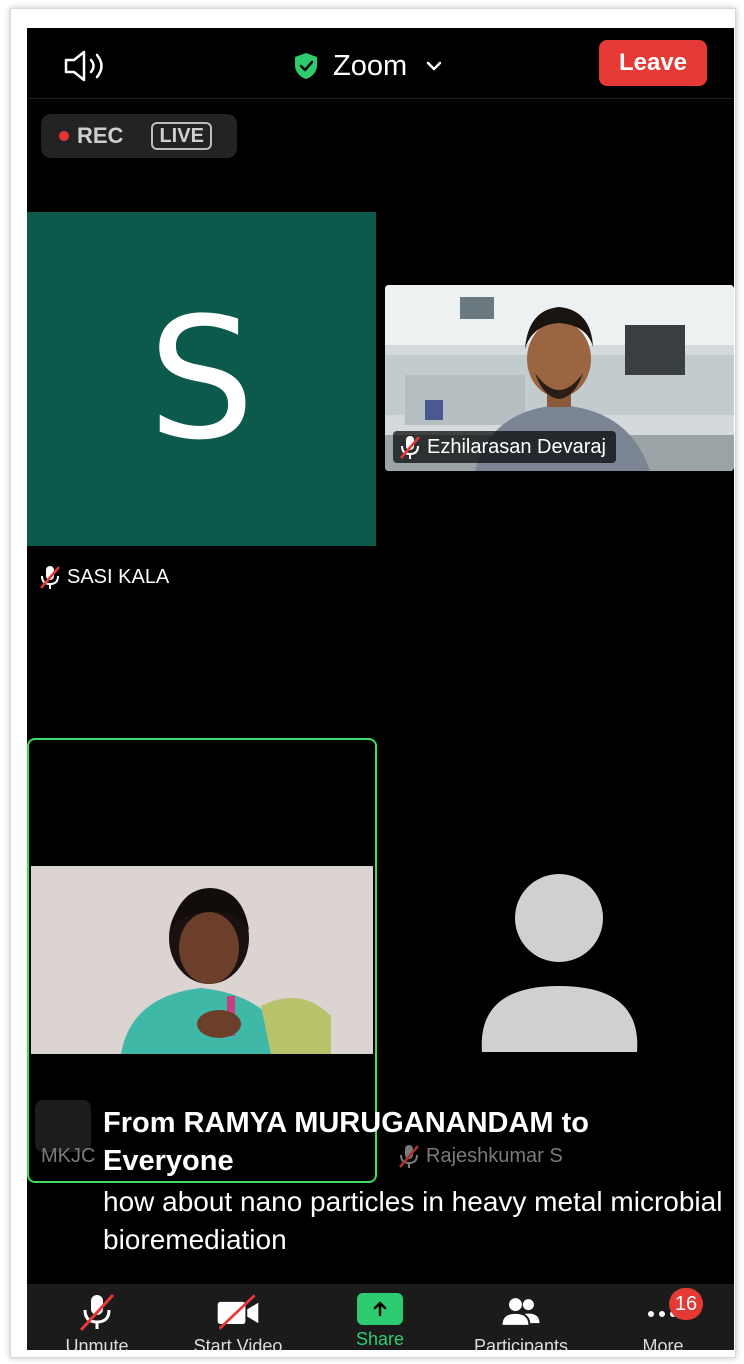  I want to click on participant-name-ramya: MKJC, so click(68, 1156).